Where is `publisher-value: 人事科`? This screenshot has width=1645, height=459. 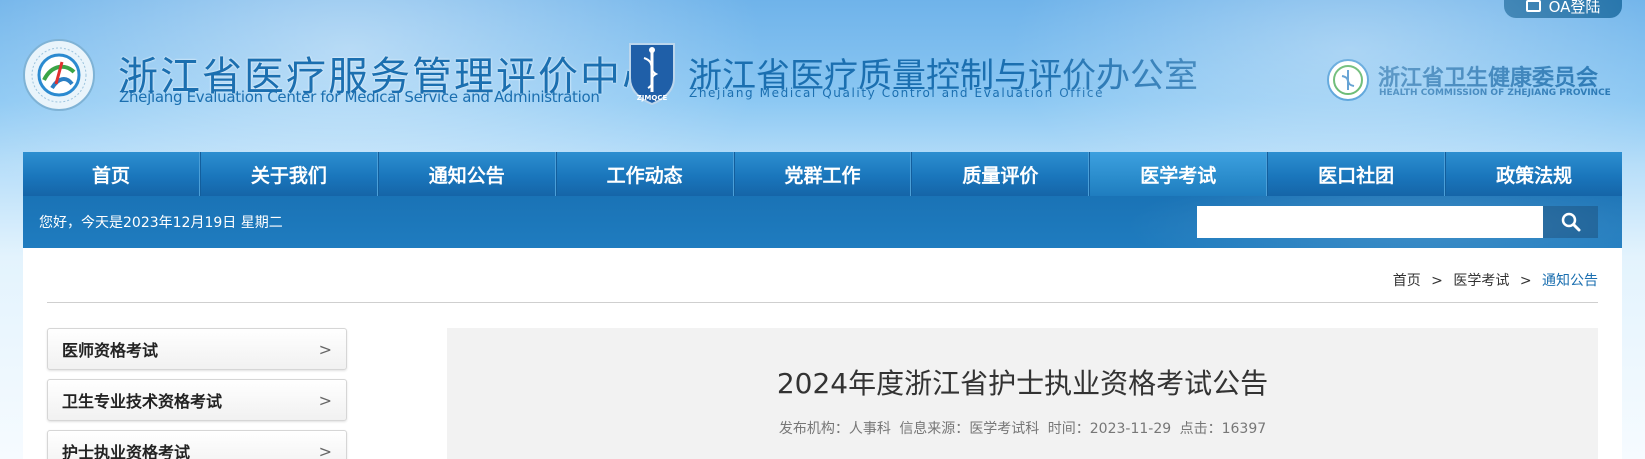
publisher-value: 人事科 is located at coordinates (869, 429).